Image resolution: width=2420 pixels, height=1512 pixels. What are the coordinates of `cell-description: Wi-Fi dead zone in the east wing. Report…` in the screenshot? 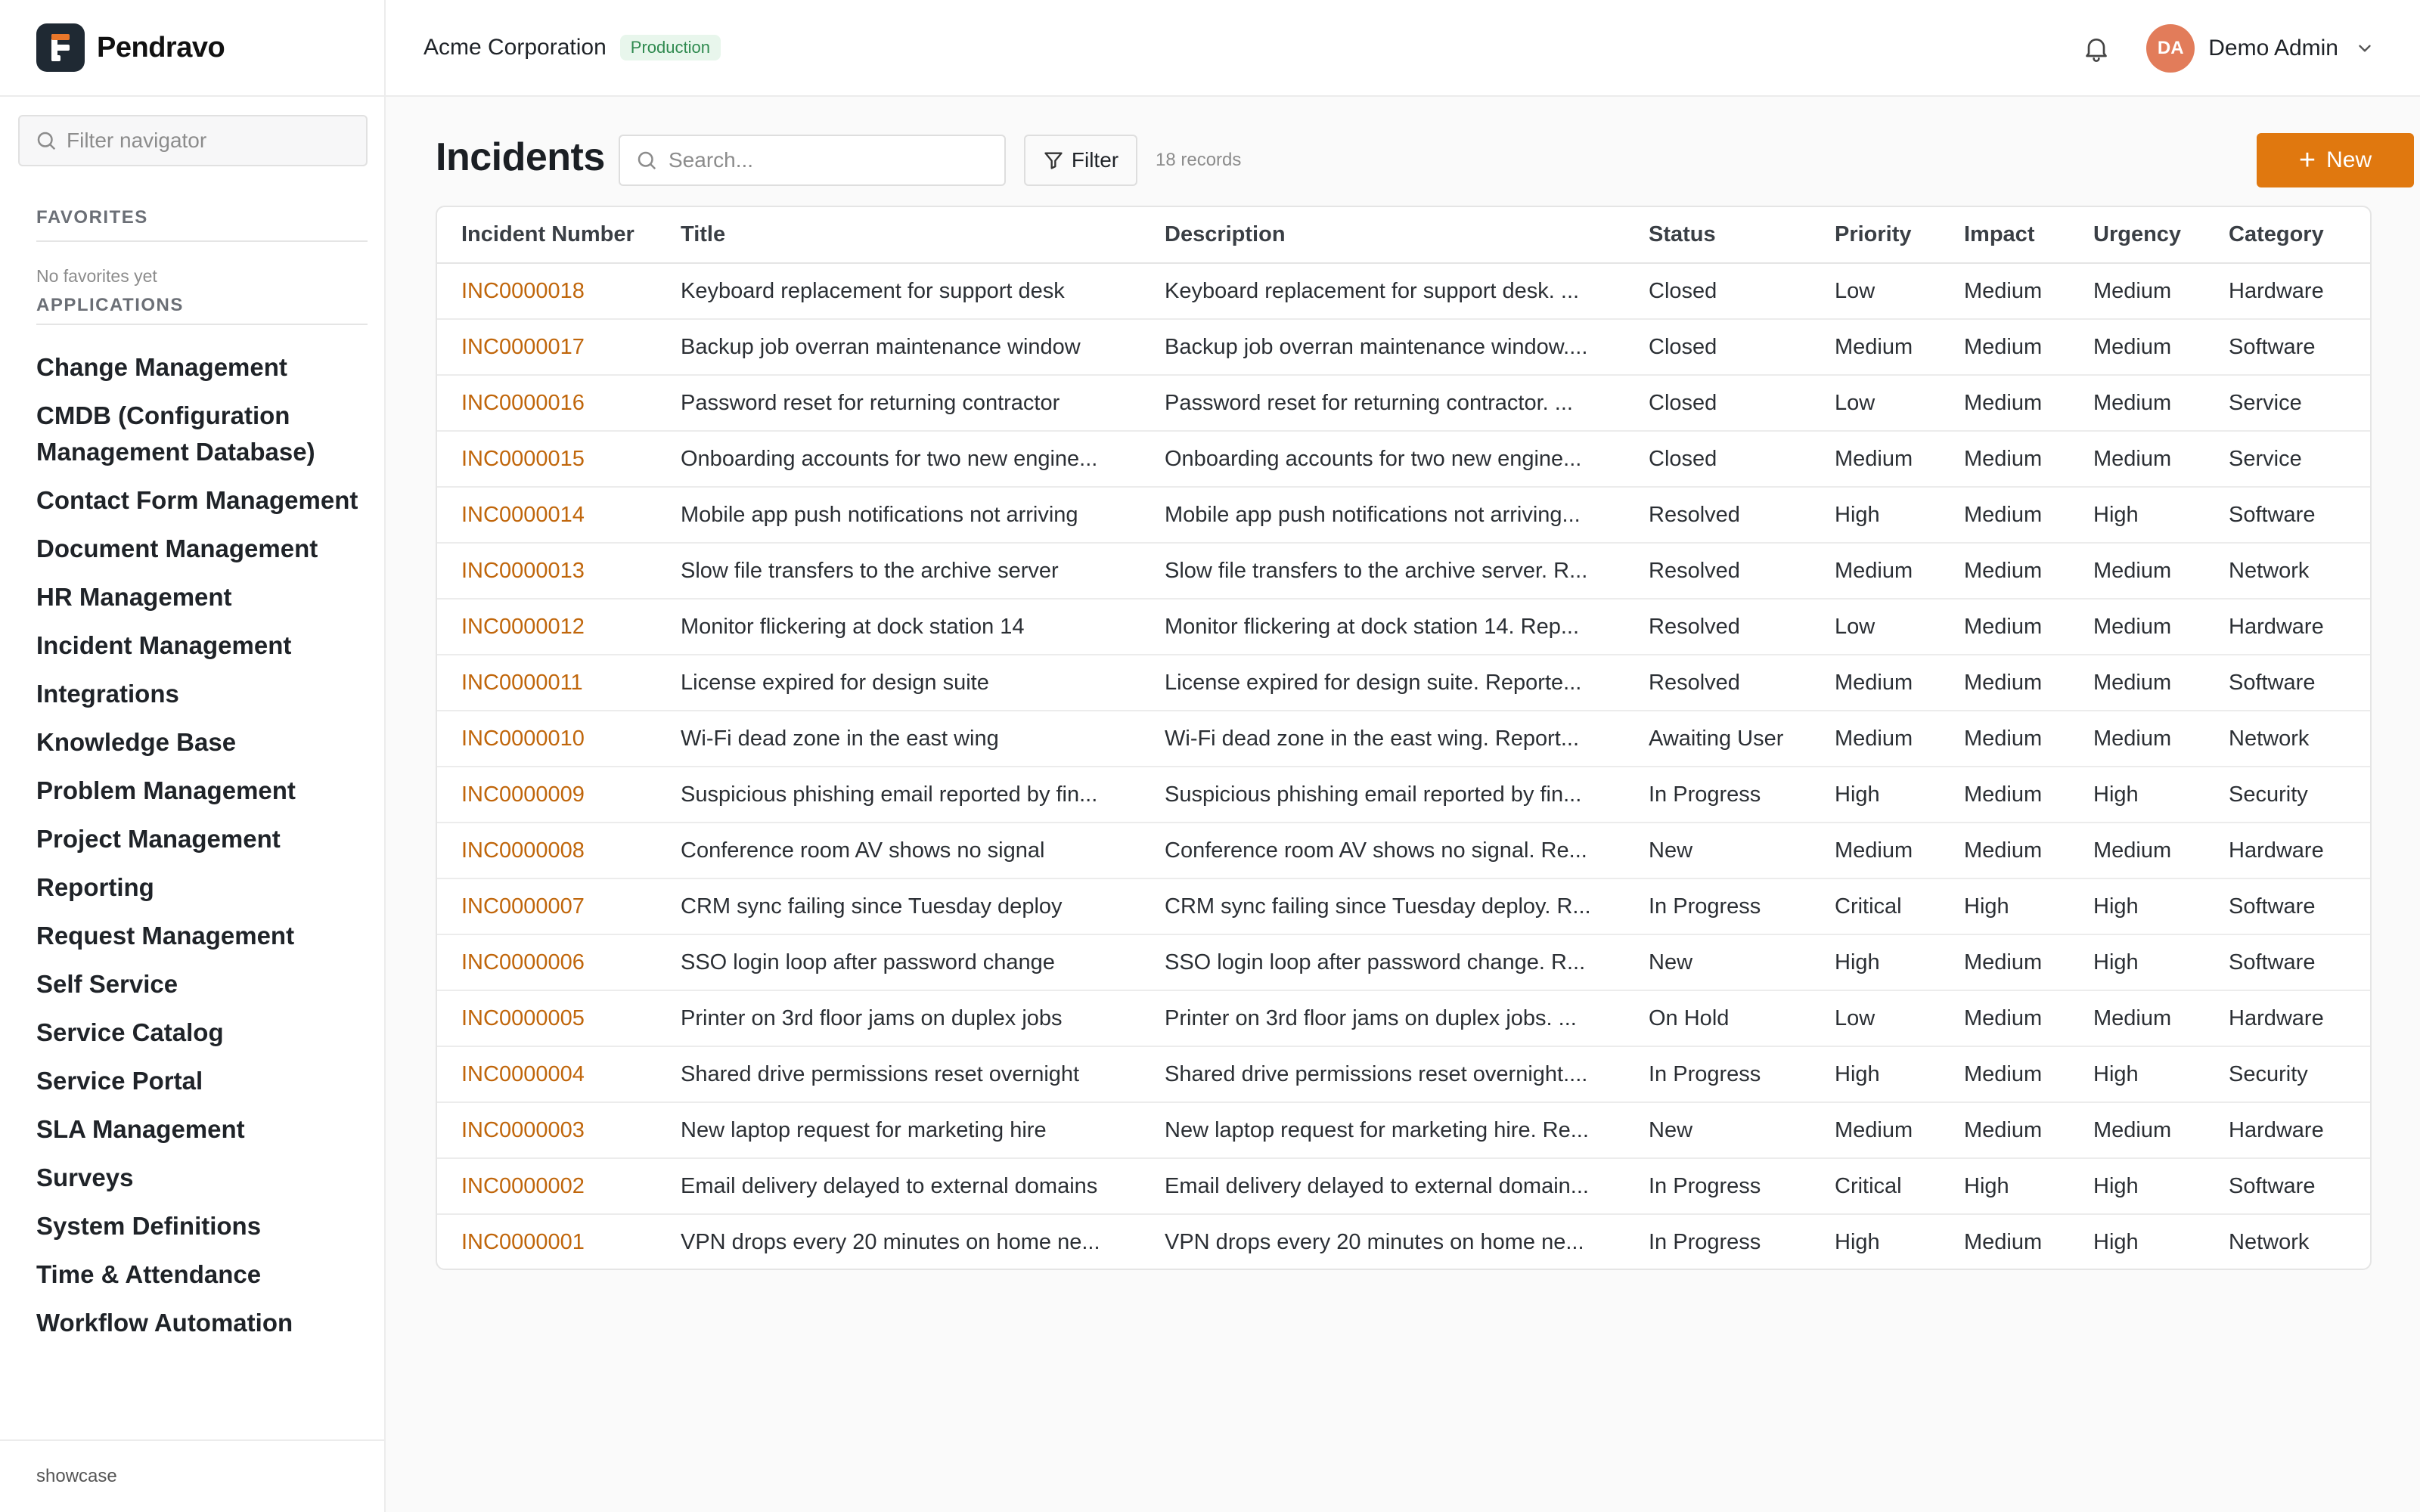 It's located at (1382, 739).